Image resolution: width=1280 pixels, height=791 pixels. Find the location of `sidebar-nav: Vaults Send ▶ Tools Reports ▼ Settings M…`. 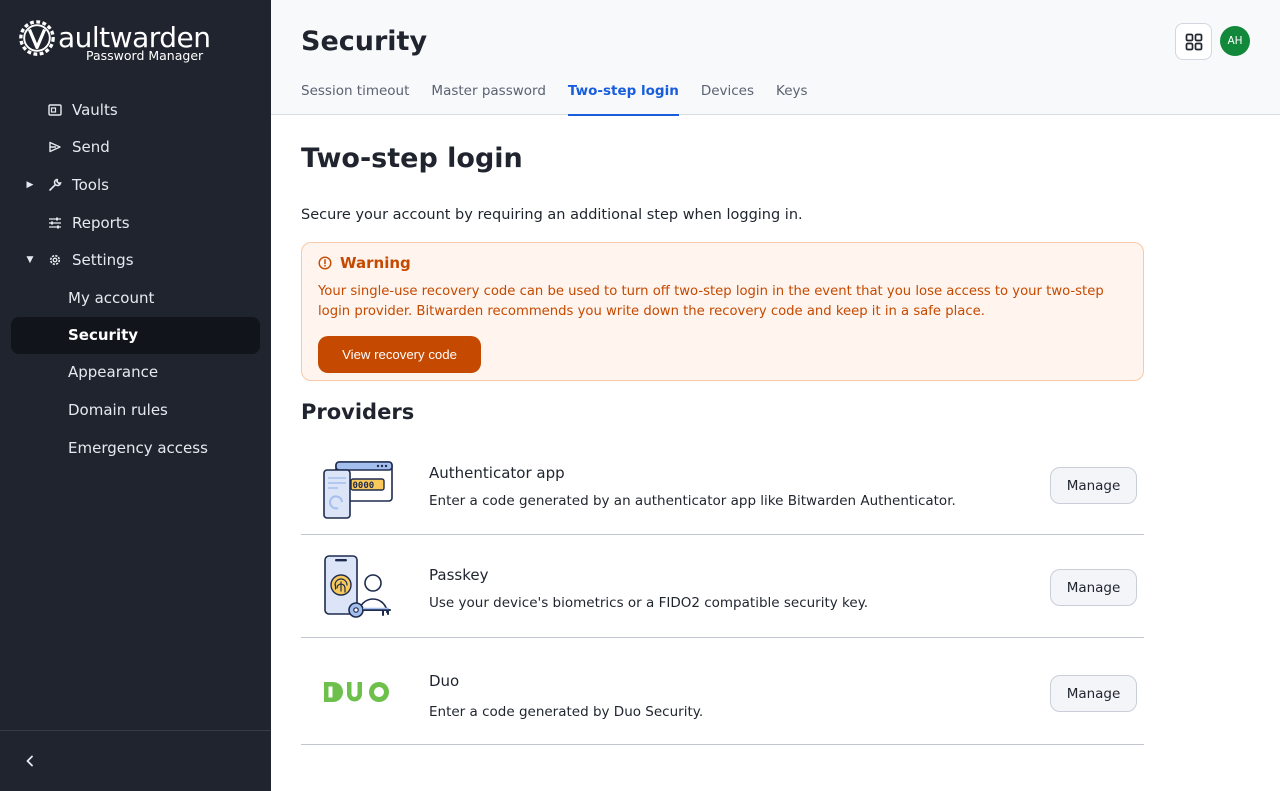

sidebar-nav: Vaults Send ▶ Tools Reports ▼ Settings M… is located at coordinates (135, 278).